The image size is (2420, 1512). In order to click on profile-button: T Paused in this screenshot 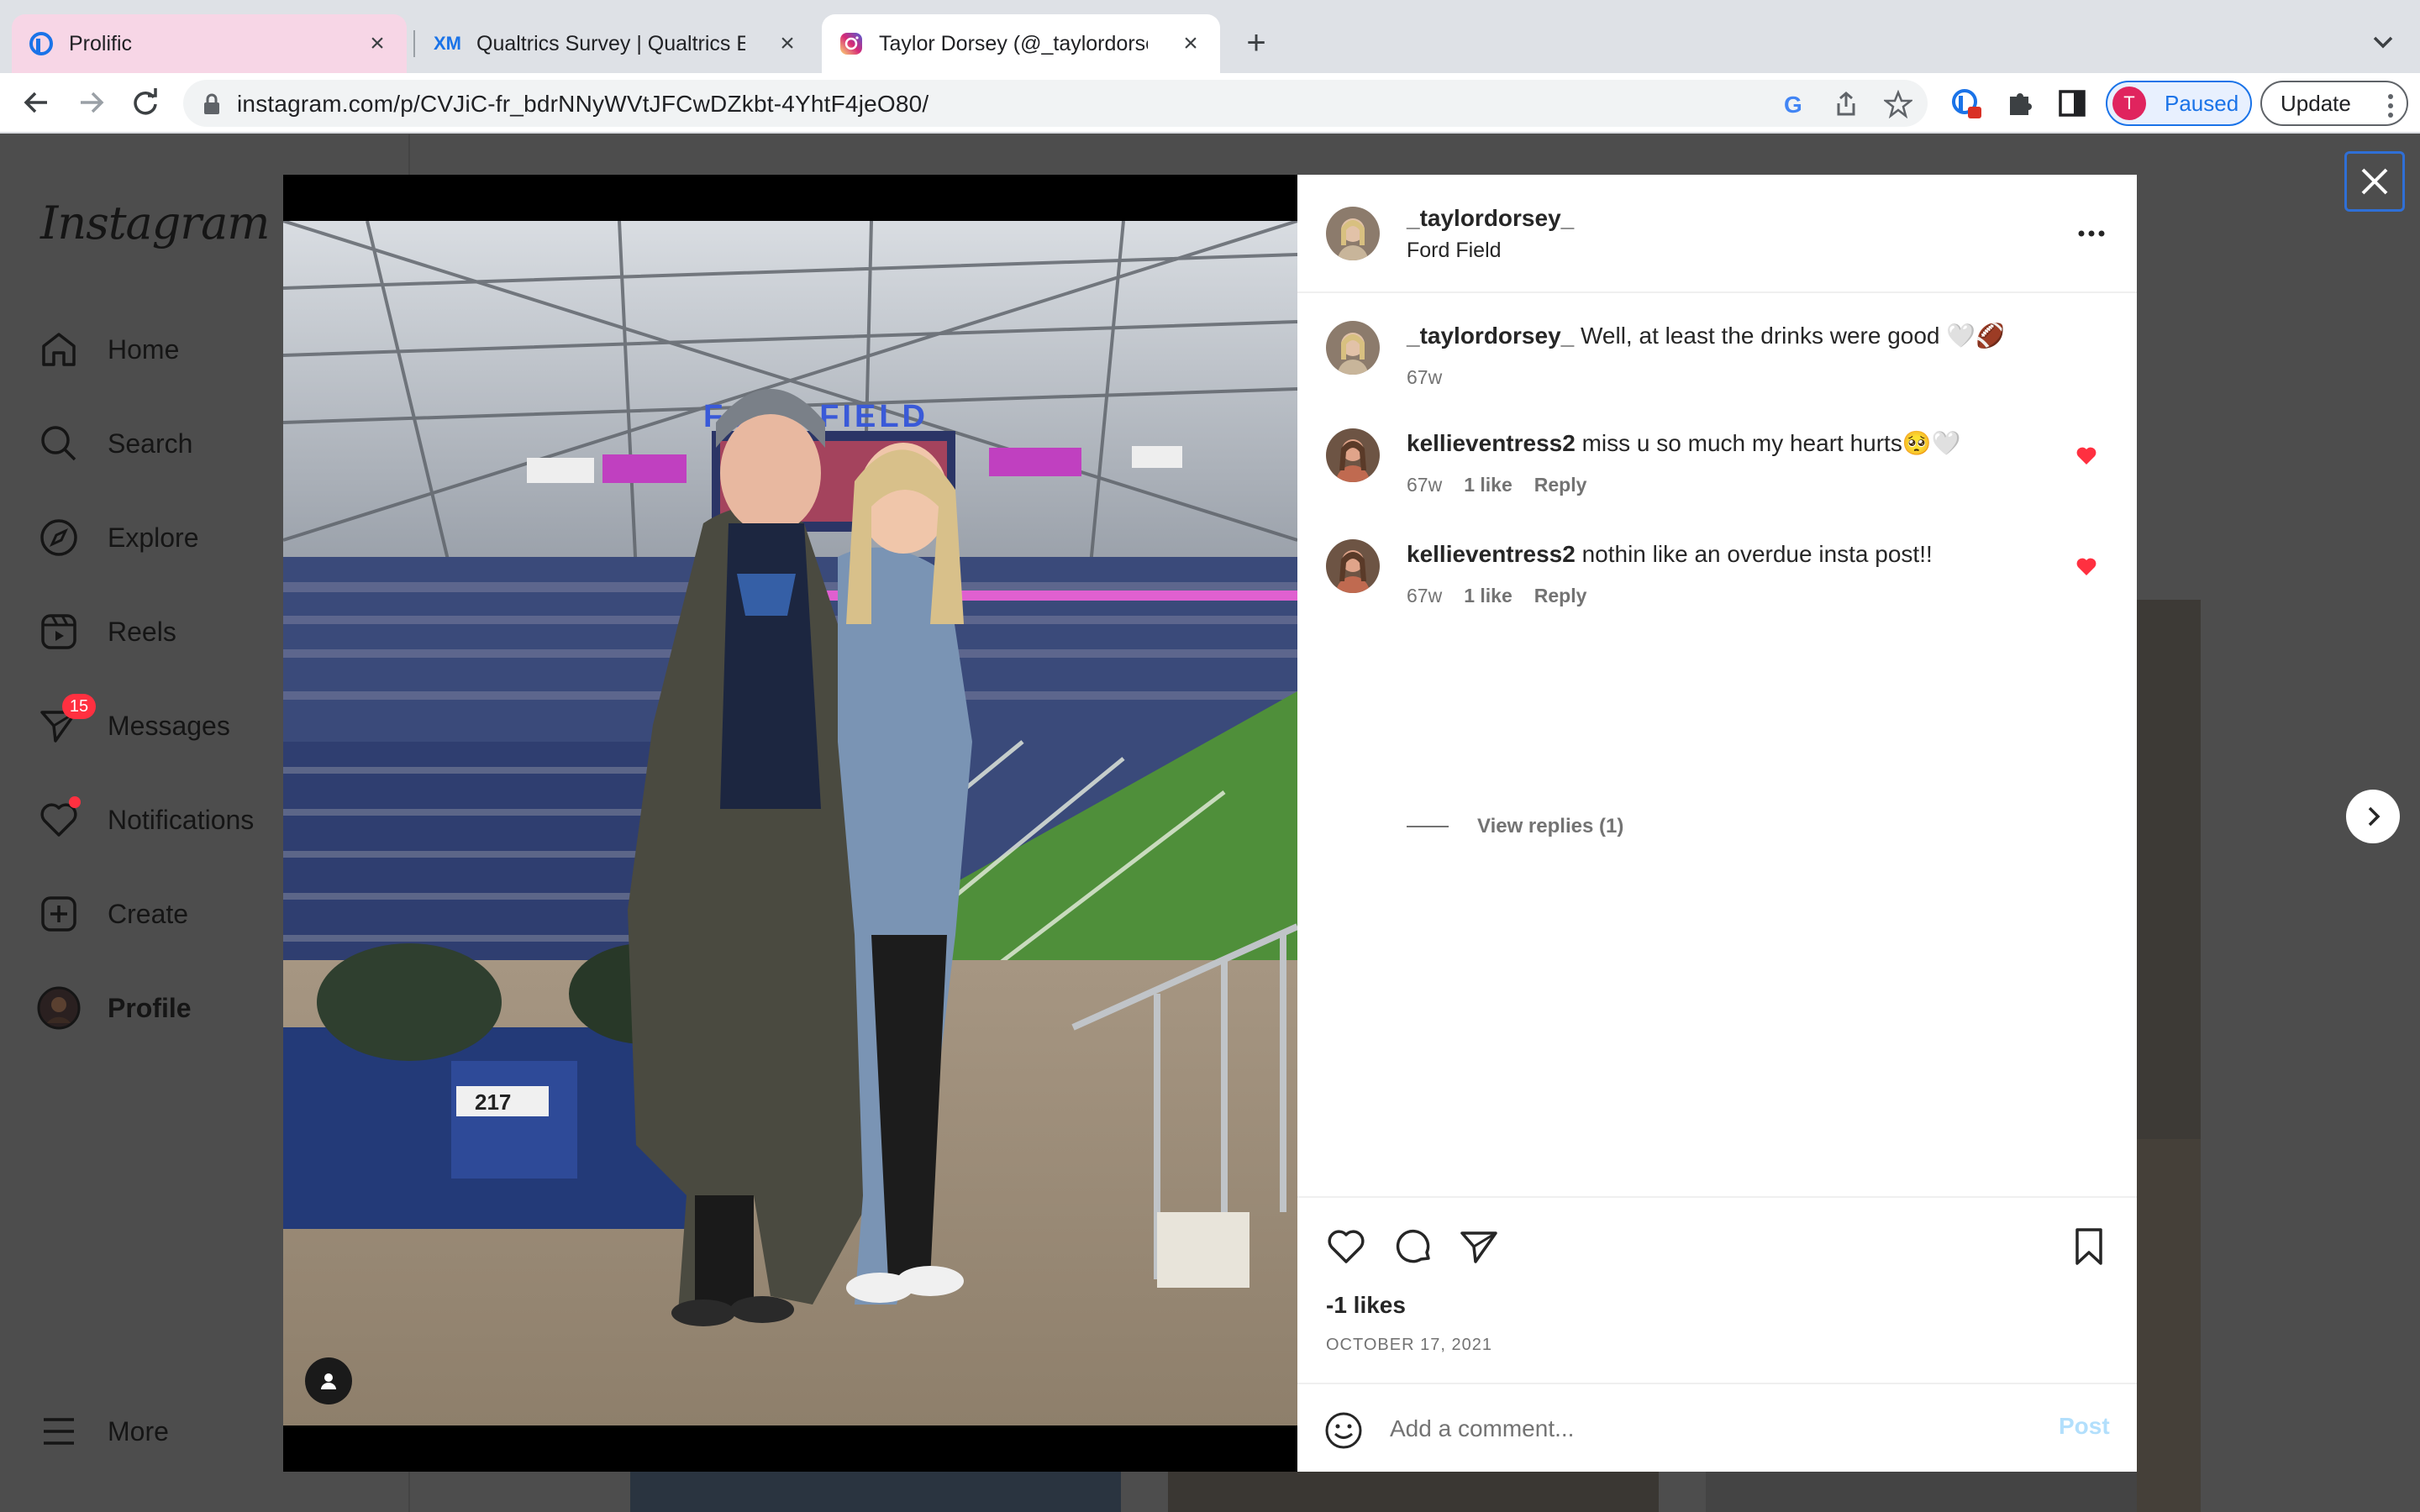, I will do `click(2179, 103)`.